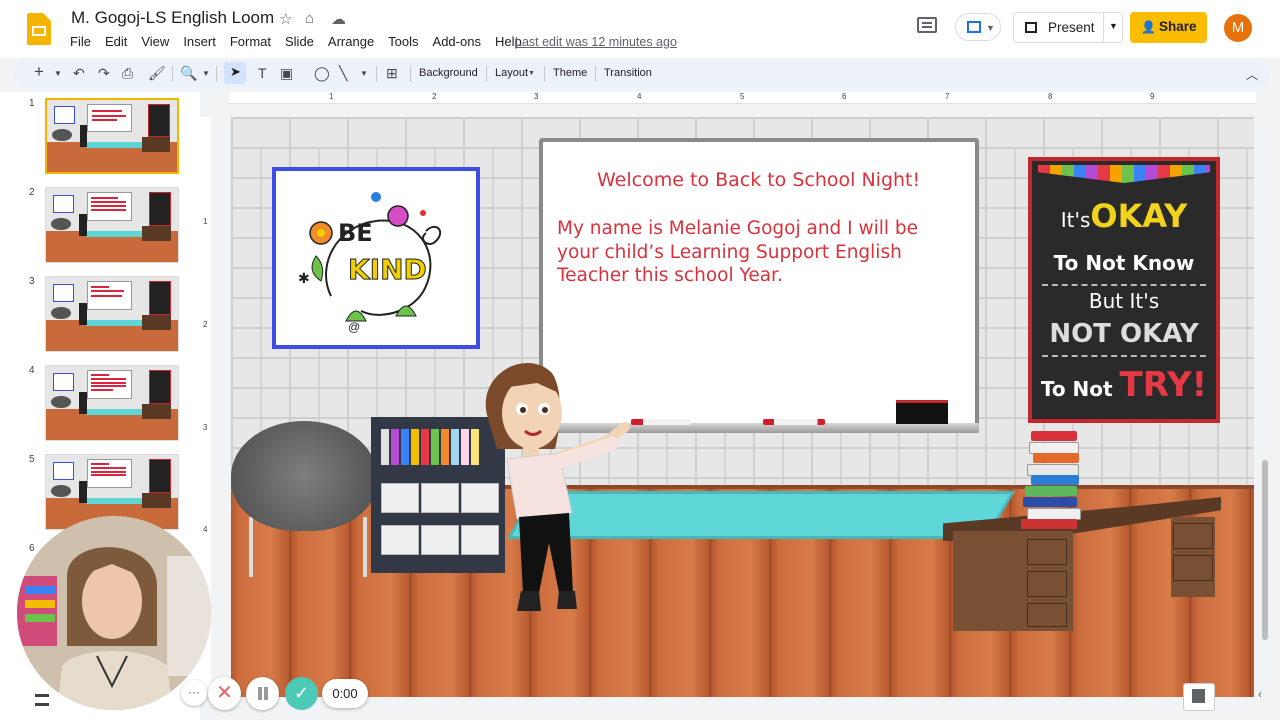 The height and width of the screenshot is (720, 1280). I want to click on menu-edit: Edit, so click(116, 41).